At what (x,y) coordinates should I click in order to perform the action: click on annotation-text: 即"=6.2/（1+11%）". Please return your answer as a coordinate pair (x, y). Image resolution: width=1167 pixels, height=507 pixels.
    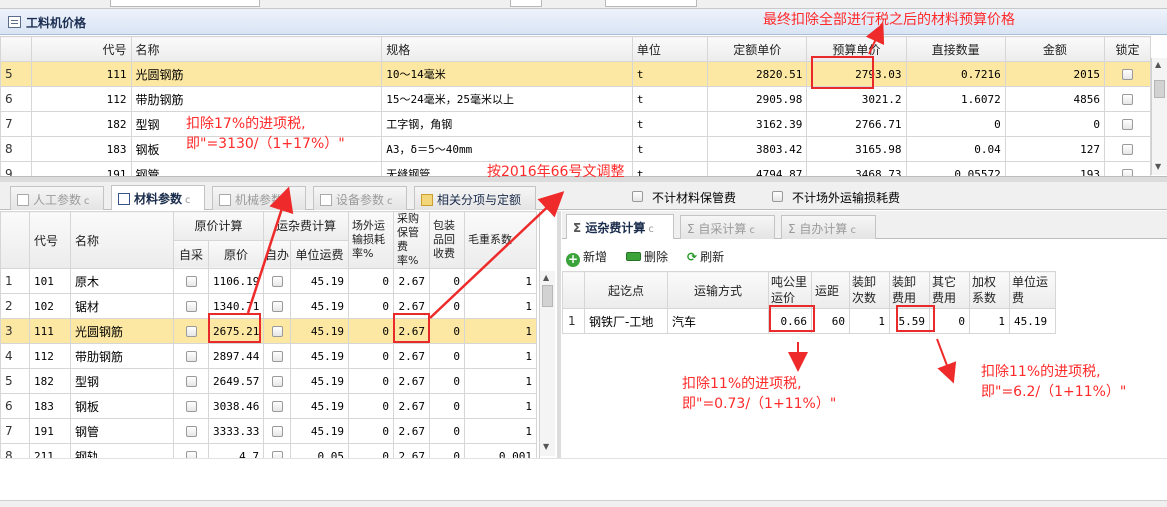
    Looking at the image, I should click on (1054, 392).